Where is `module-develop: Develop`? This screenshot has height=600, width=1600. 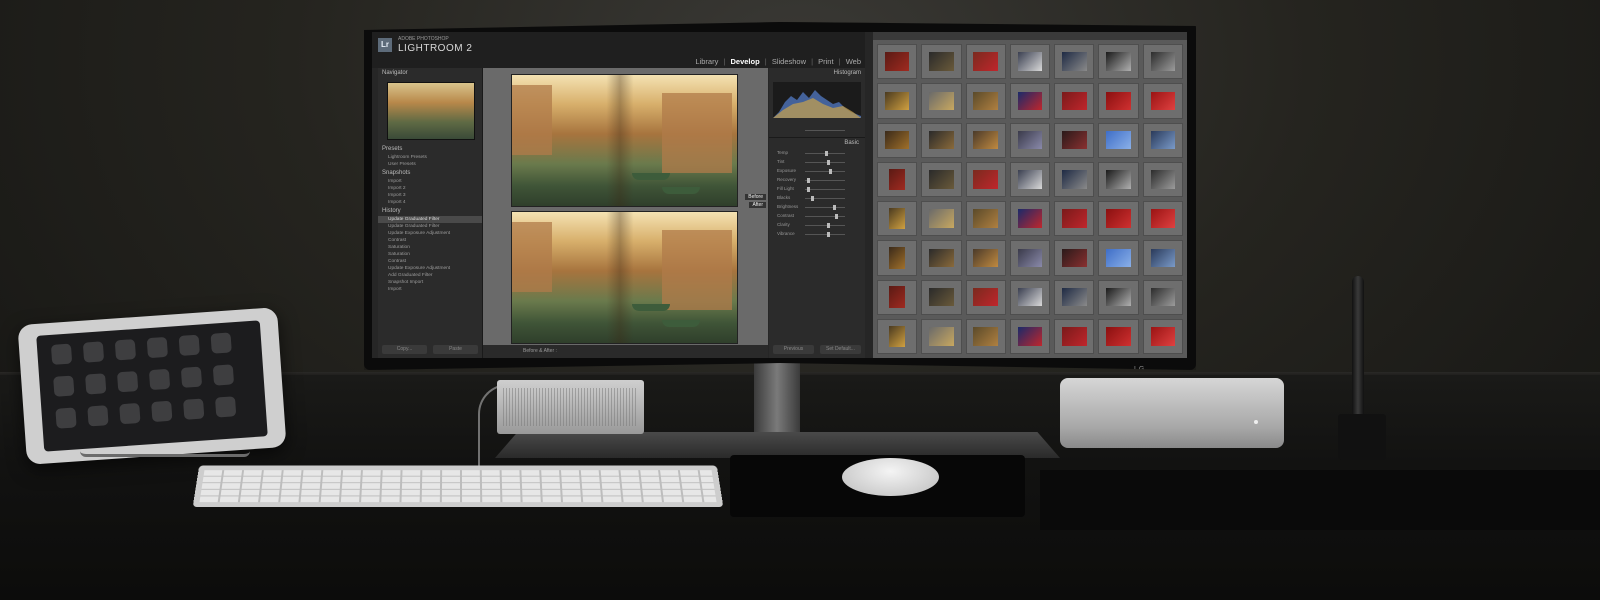 module-develop: Develop is located at coordinates (744, 61).